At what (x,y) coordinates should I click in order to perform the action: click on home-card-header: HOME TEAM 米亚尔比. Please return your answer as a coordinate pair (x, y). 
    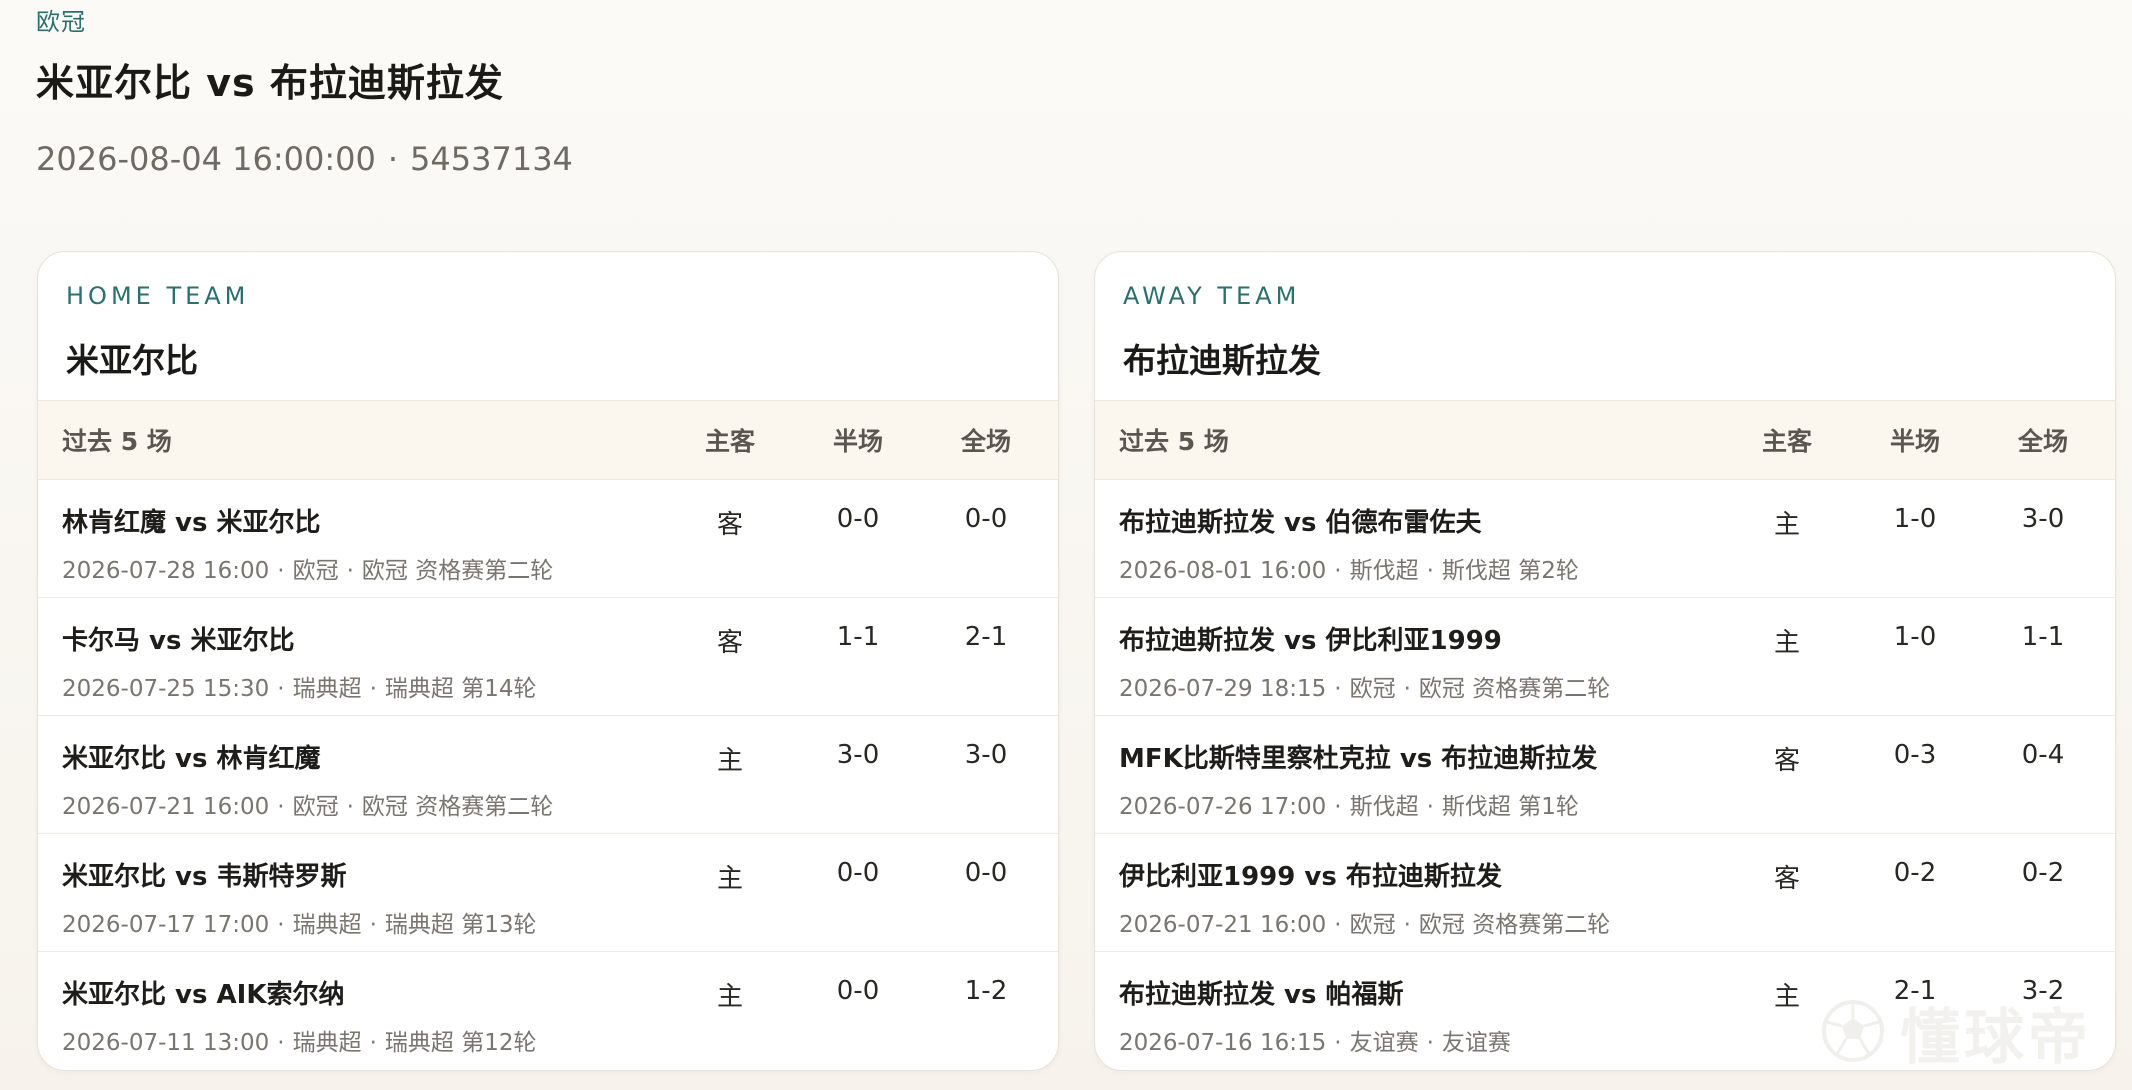
    Looking at the image, I should click on (548, 326).